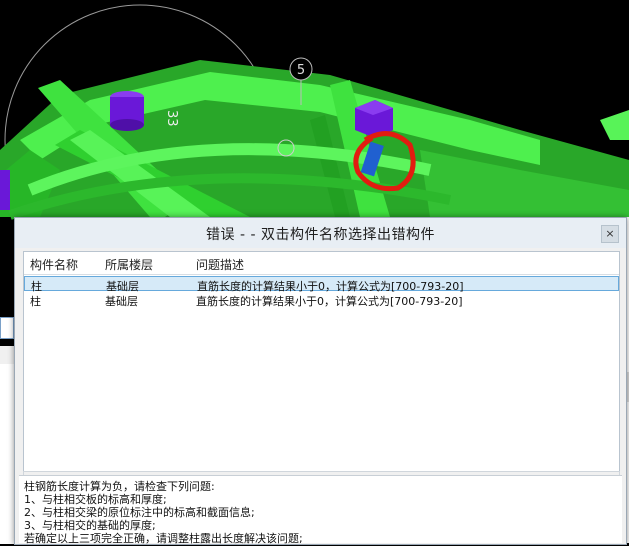 Image resolution: width=629 pixels, height=546 pixels. I want to click on close-icon: ×, so click(610, 233).